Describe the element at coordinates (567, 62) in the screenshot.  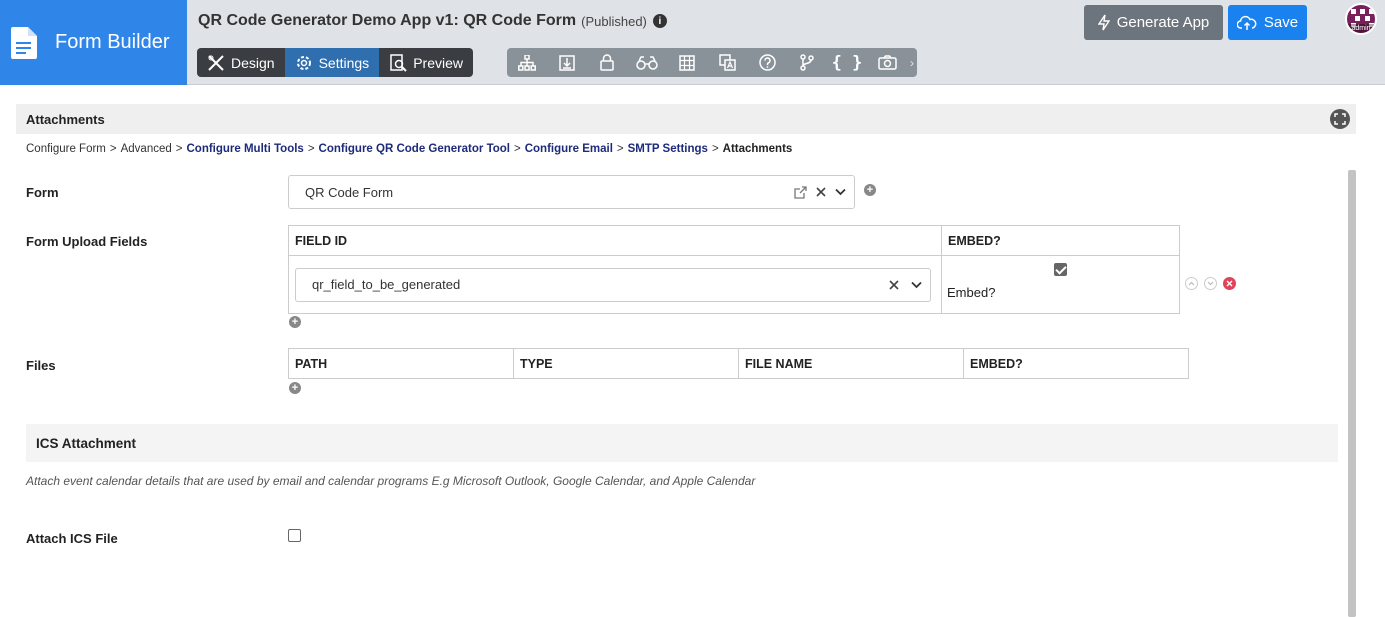
I see `download-icon` at that location.